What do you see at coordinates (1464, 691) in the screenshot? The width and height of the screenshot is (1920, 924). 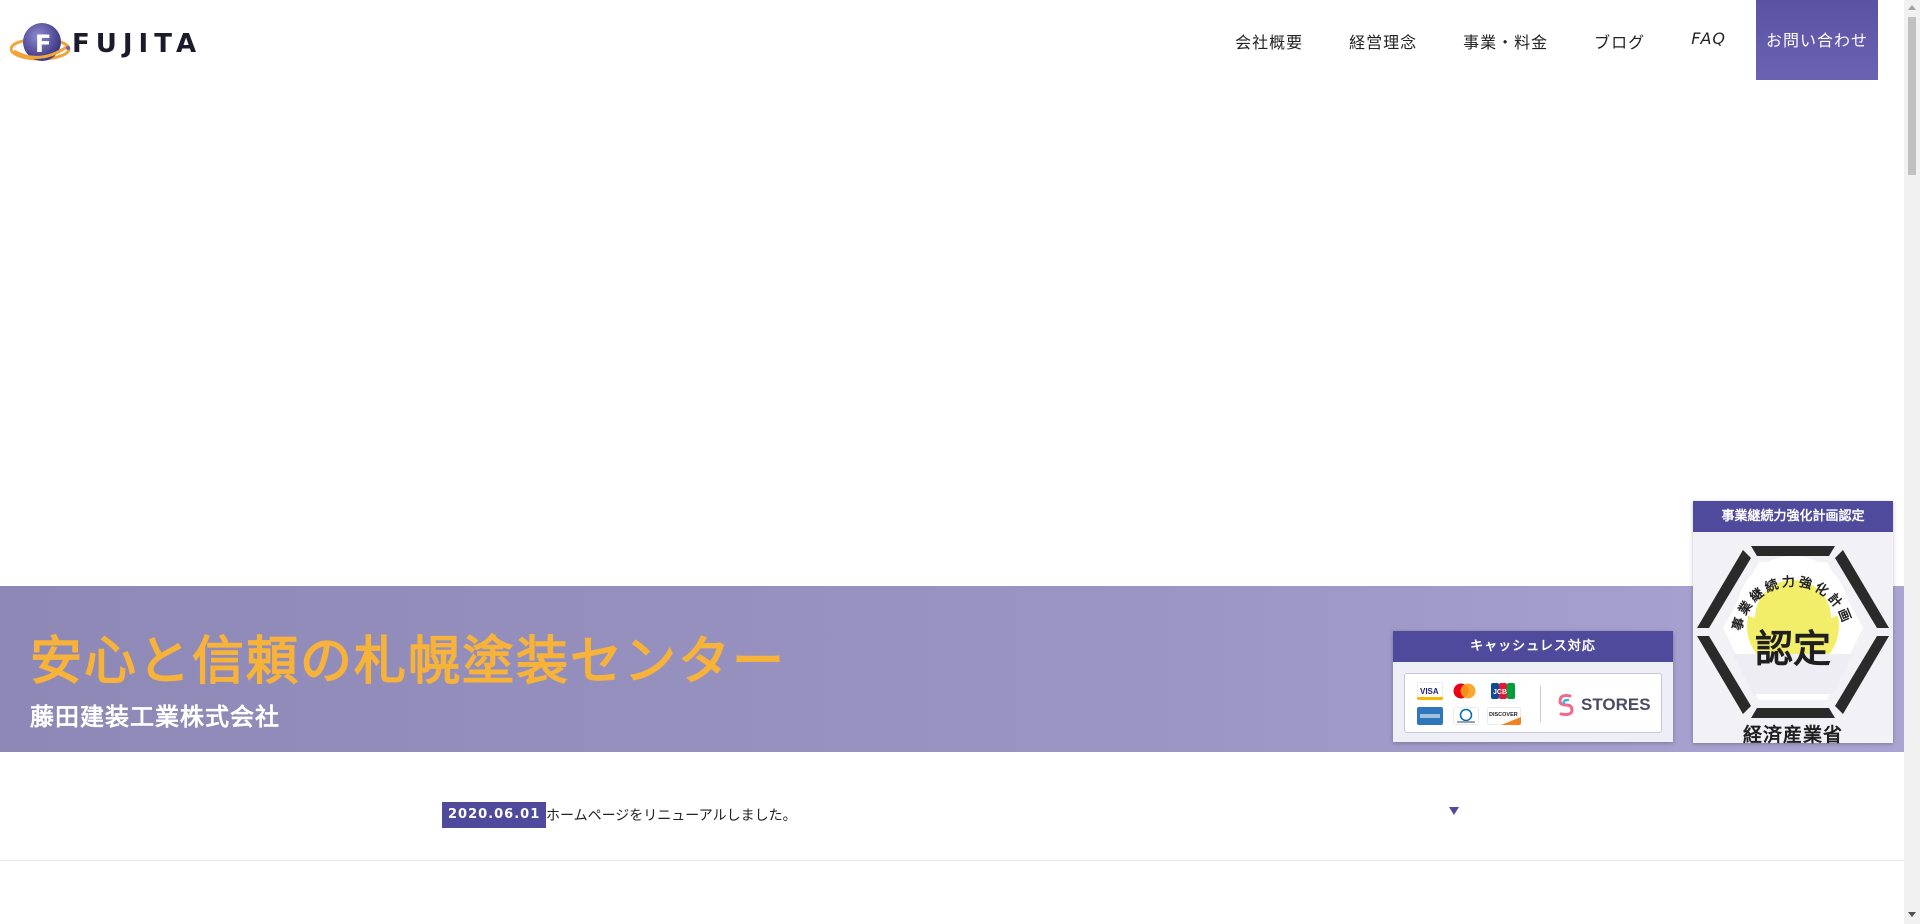 I see `mastercard-icon` at bounding box center [1464, 691].